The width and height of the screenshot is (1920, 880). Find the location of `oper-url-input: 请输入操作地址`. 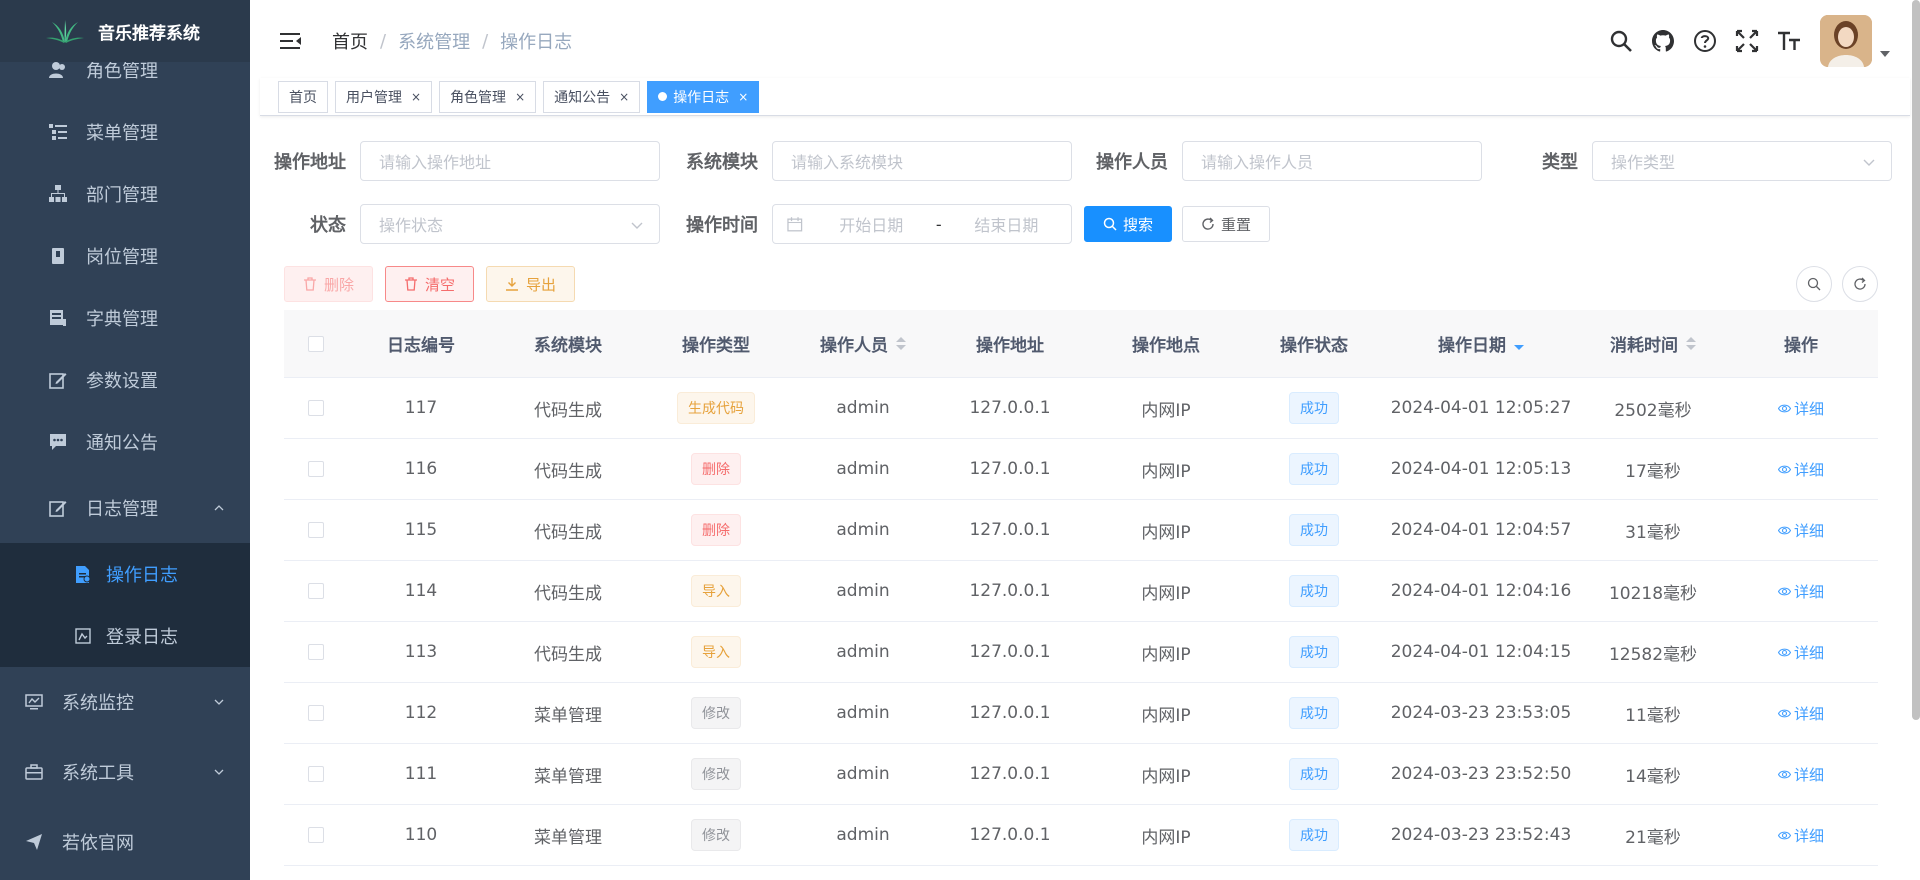

oper-url-input: 请输入操作地址 is located at coordinates (510, 161).